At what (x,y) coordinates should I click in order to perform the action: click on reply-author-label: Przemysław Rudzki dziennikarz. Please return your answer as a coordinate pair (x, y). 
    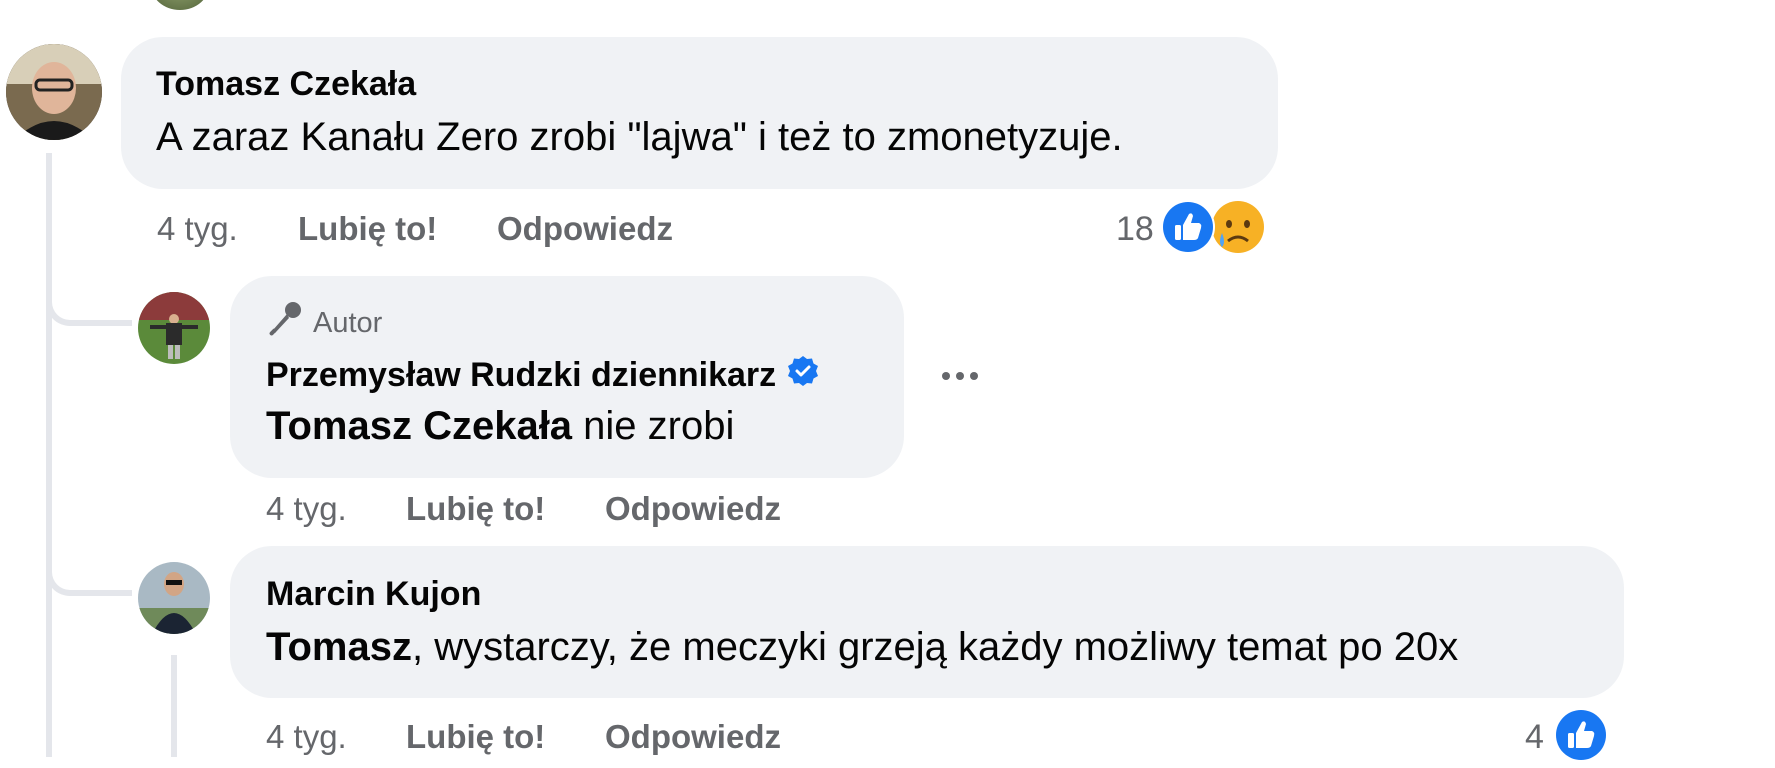
    Looking at the image, I should click on (521, 375).